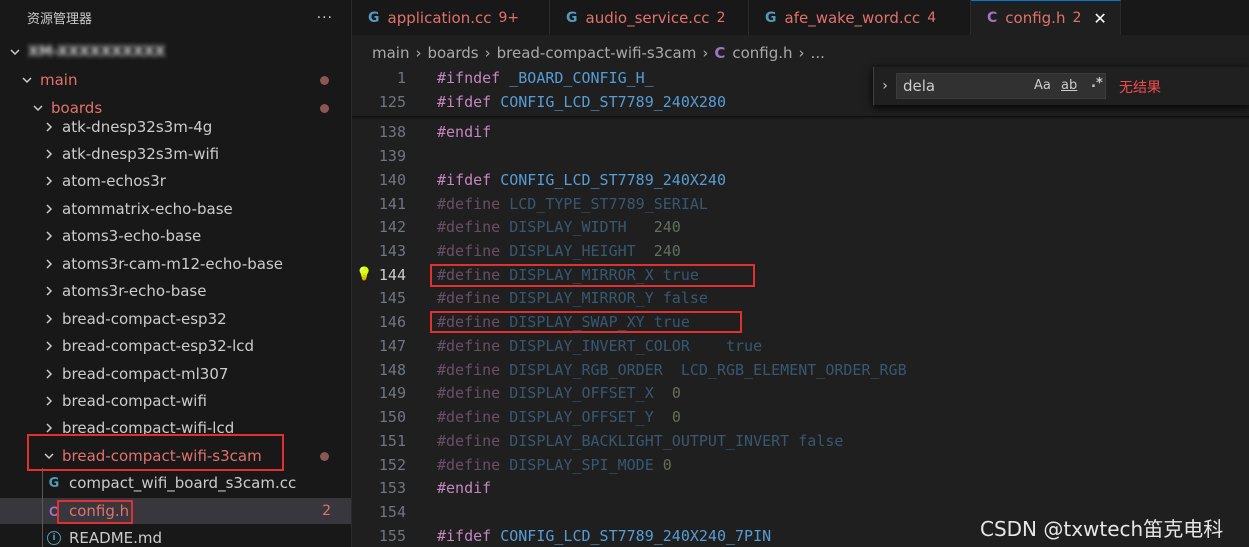 This screenshot has height=547, width=1249. What do you see at coordinates (392, 488) in the screenshot?
I see `line-number: 153` at bounding box center [392, 488].